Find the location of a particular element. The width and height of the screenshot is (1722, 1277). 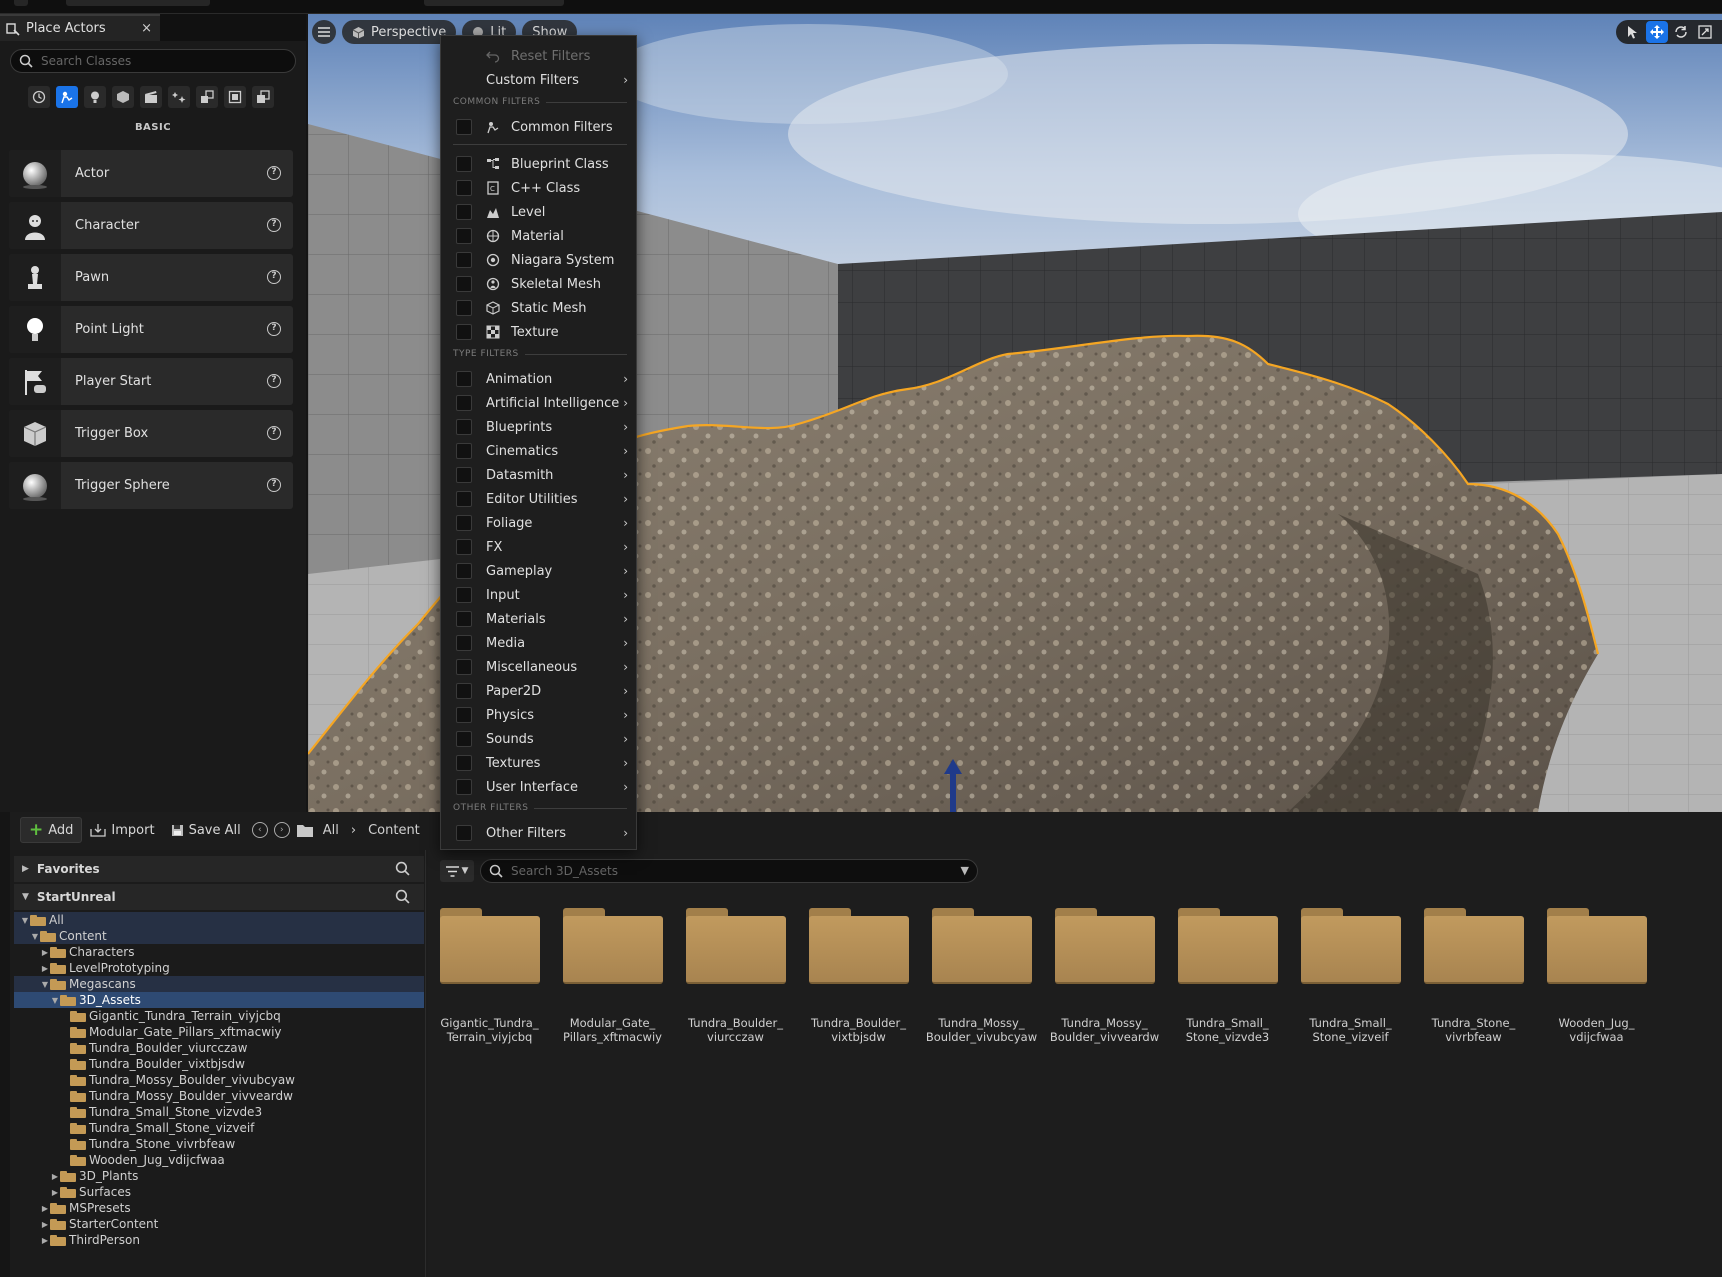

actor-item-trigger-box: Trigger Box? is located at coordinates (151, 433).